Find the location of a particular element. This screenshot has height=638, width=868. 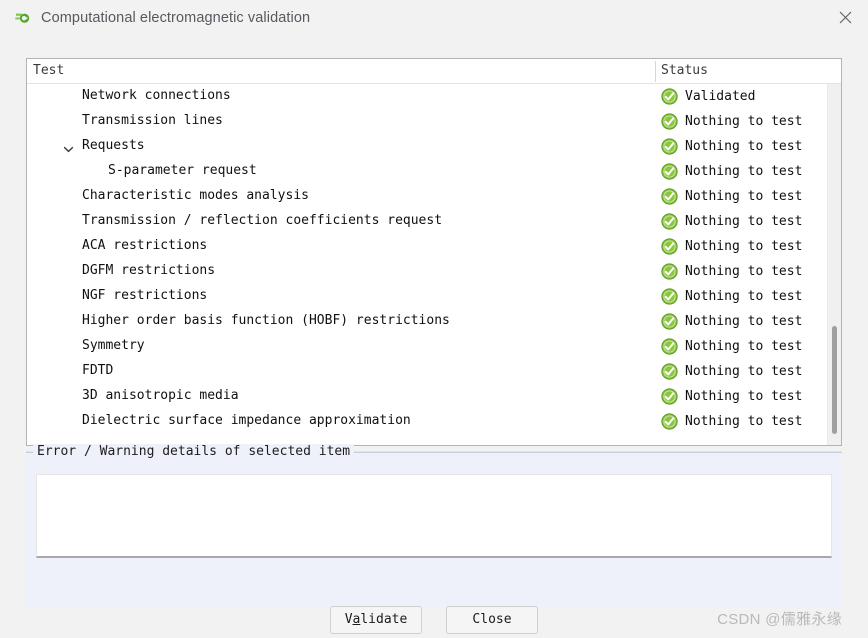

tree-row: NGF restrictions Nothing to test is located at coordinates (434, 296).